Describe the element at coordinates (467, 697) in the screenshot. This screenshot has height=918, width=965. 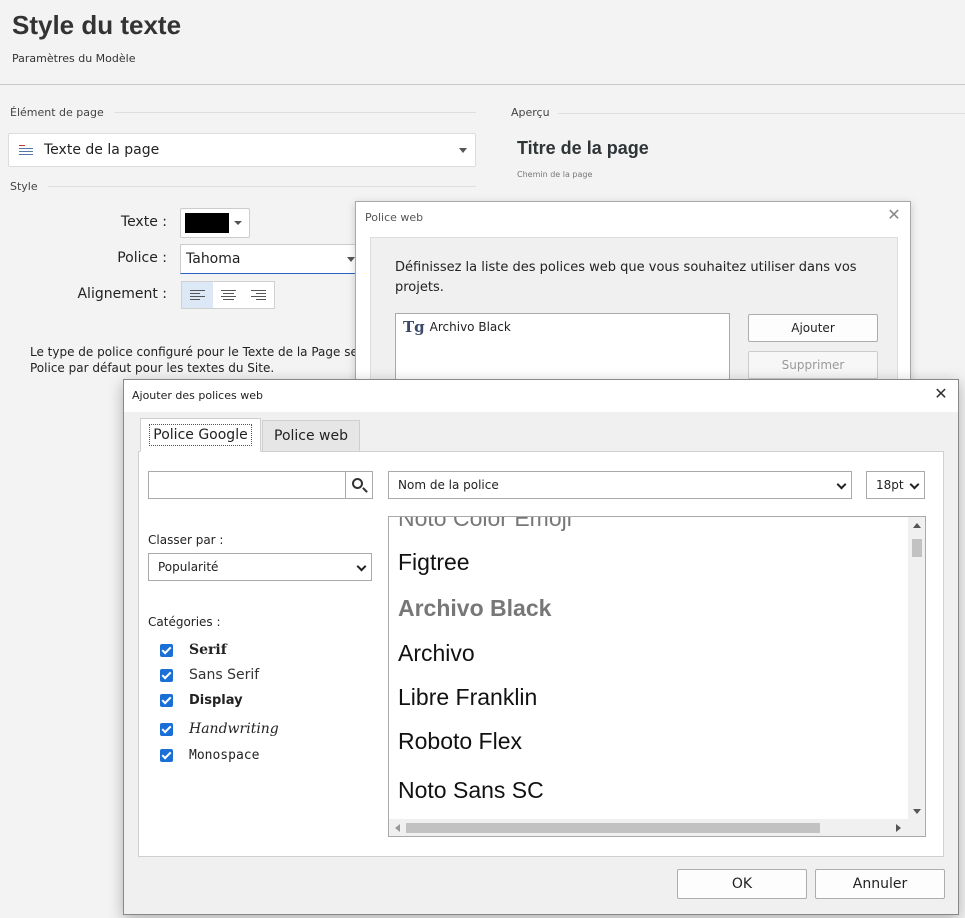
I see `list-item: Libre Franklin` at that location.